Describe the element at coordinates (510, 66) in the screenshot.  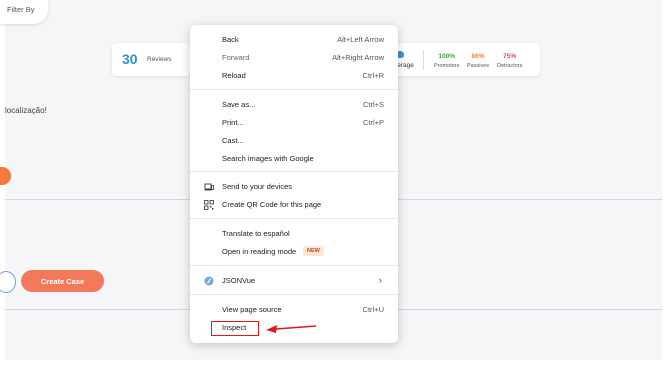
I see `detractors-label: Detractors` at that location.